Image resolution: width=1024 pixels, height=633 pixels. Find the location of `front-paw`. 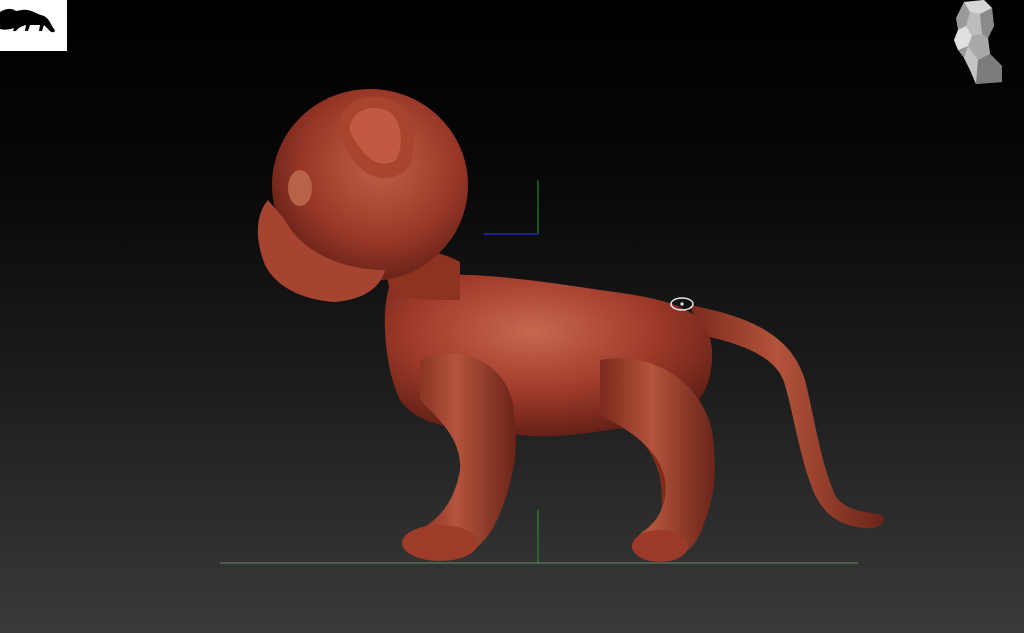

front-paw is located at coordinates (440, 543).